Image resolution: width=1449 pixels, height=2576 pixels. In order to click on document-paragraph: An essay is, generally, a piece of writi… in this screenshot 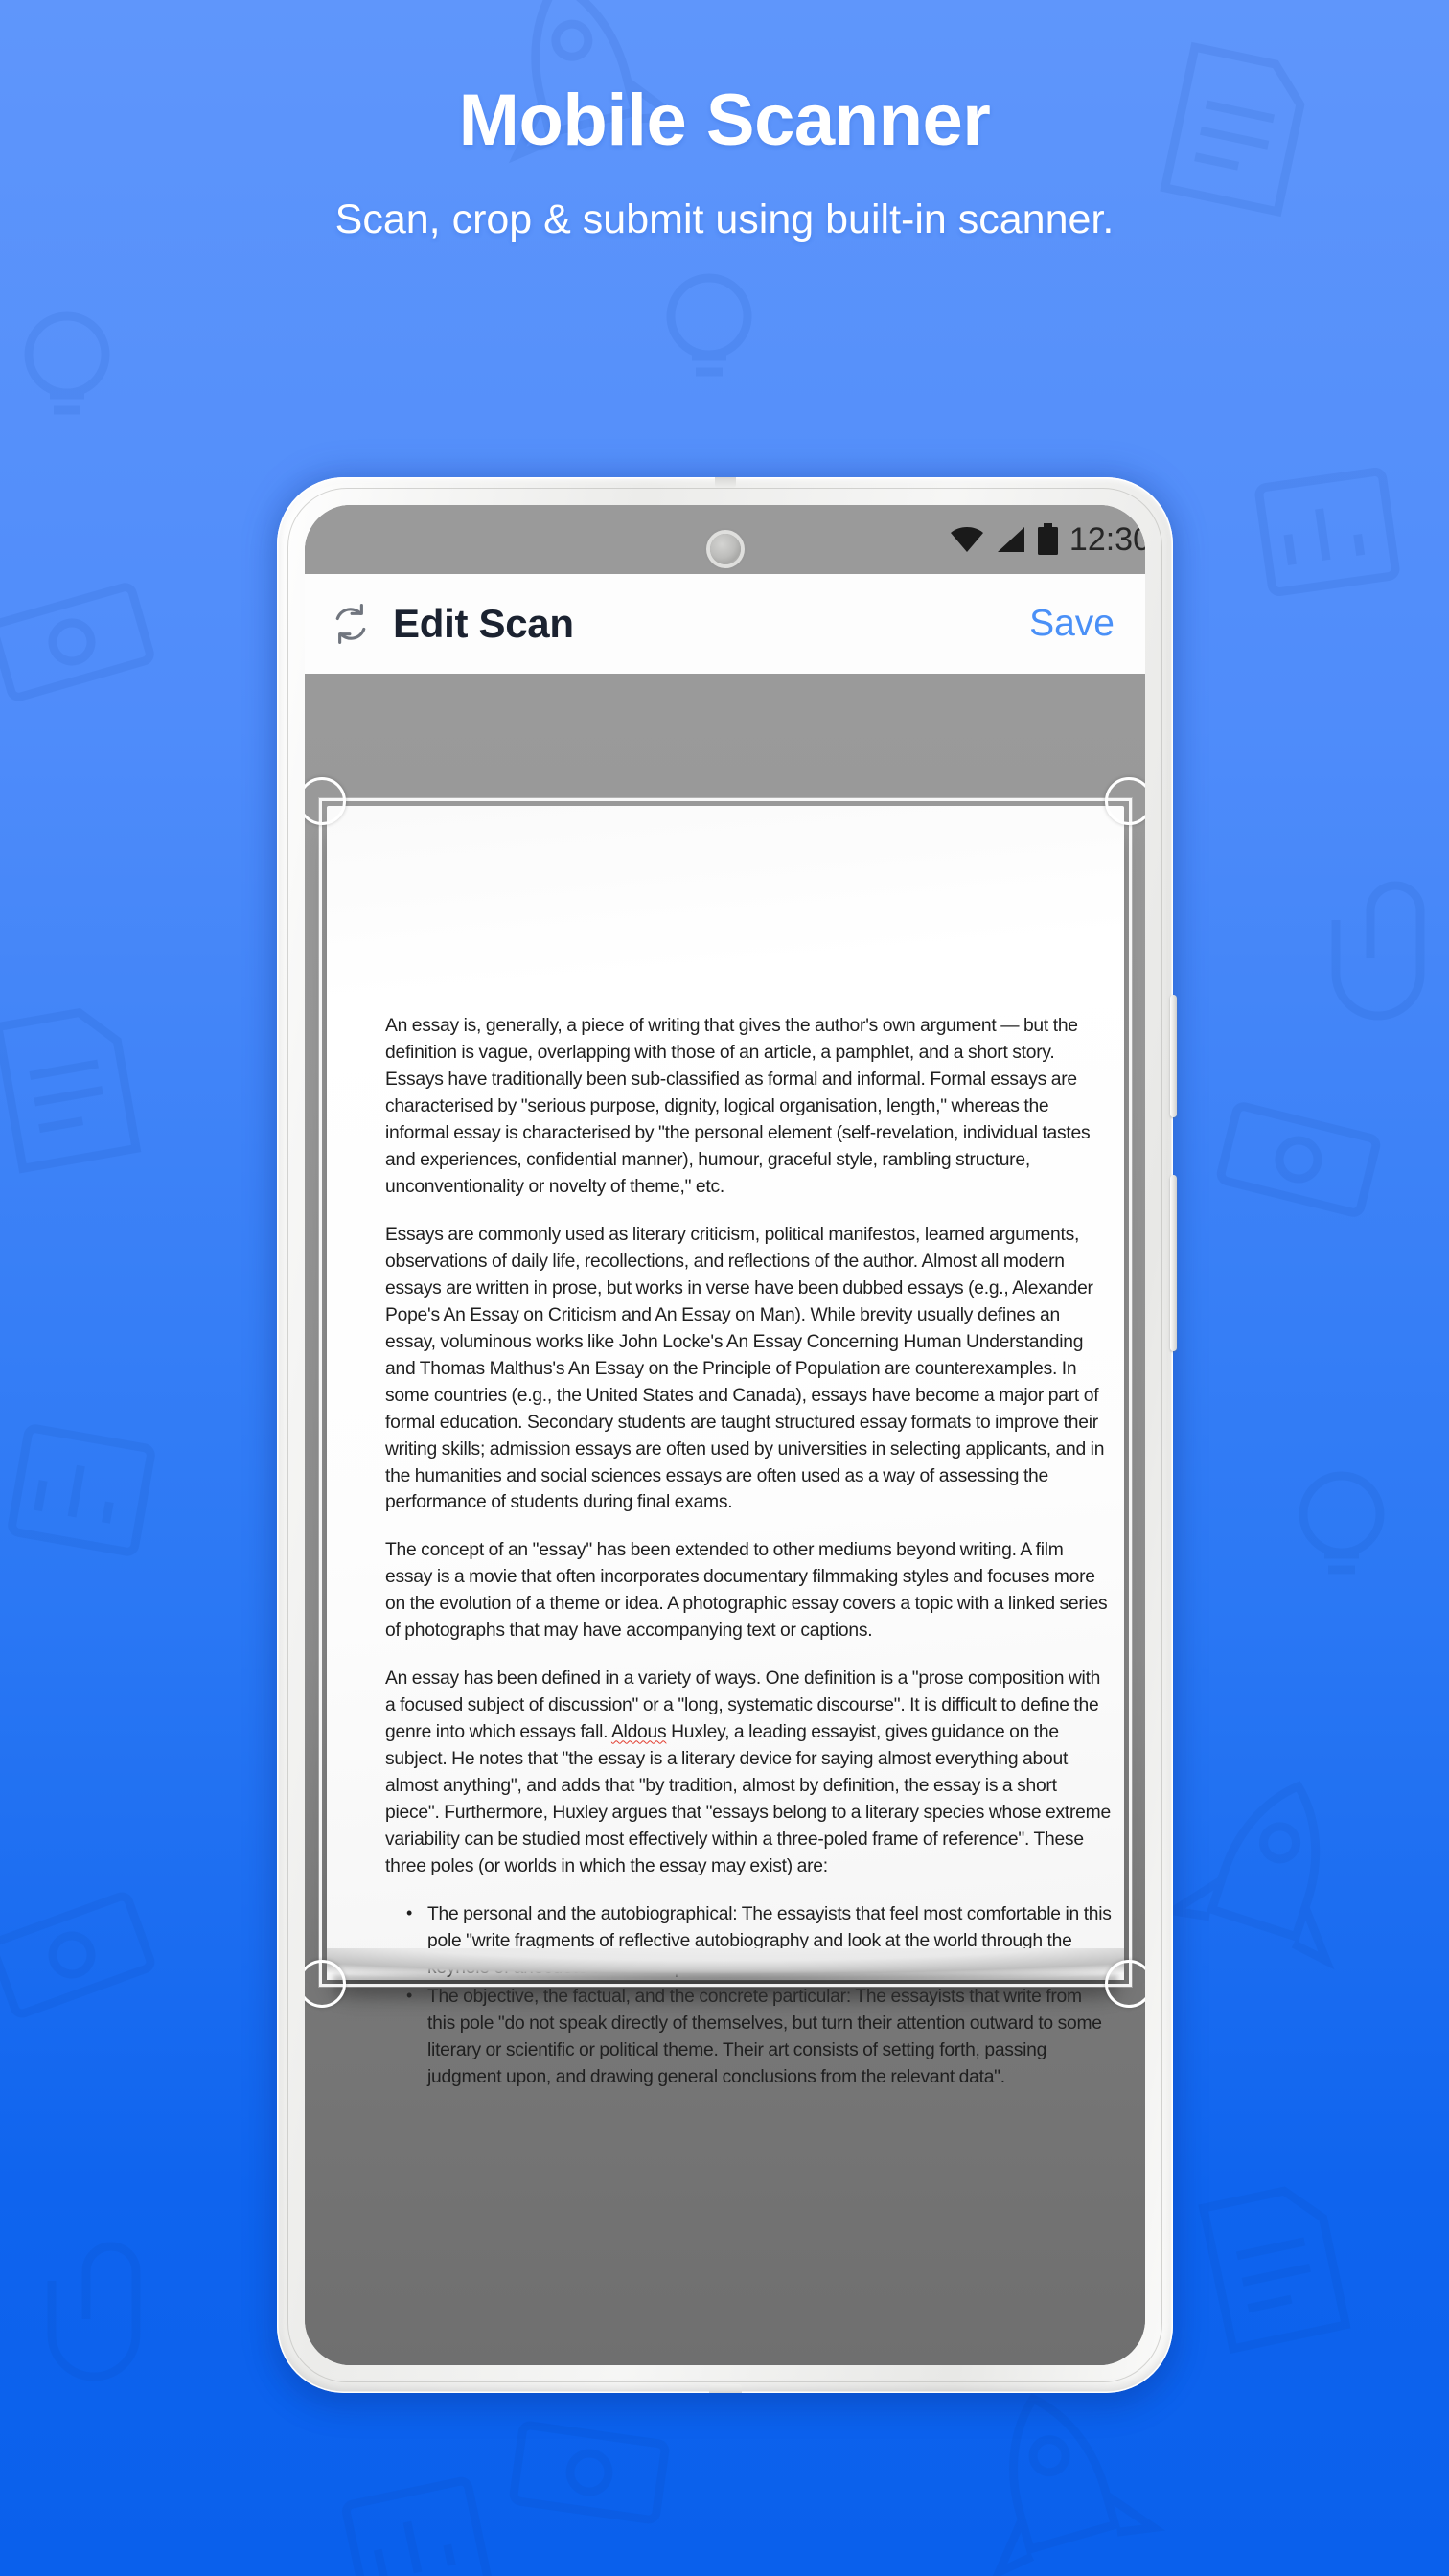, I will do `click(738, 1107)`.